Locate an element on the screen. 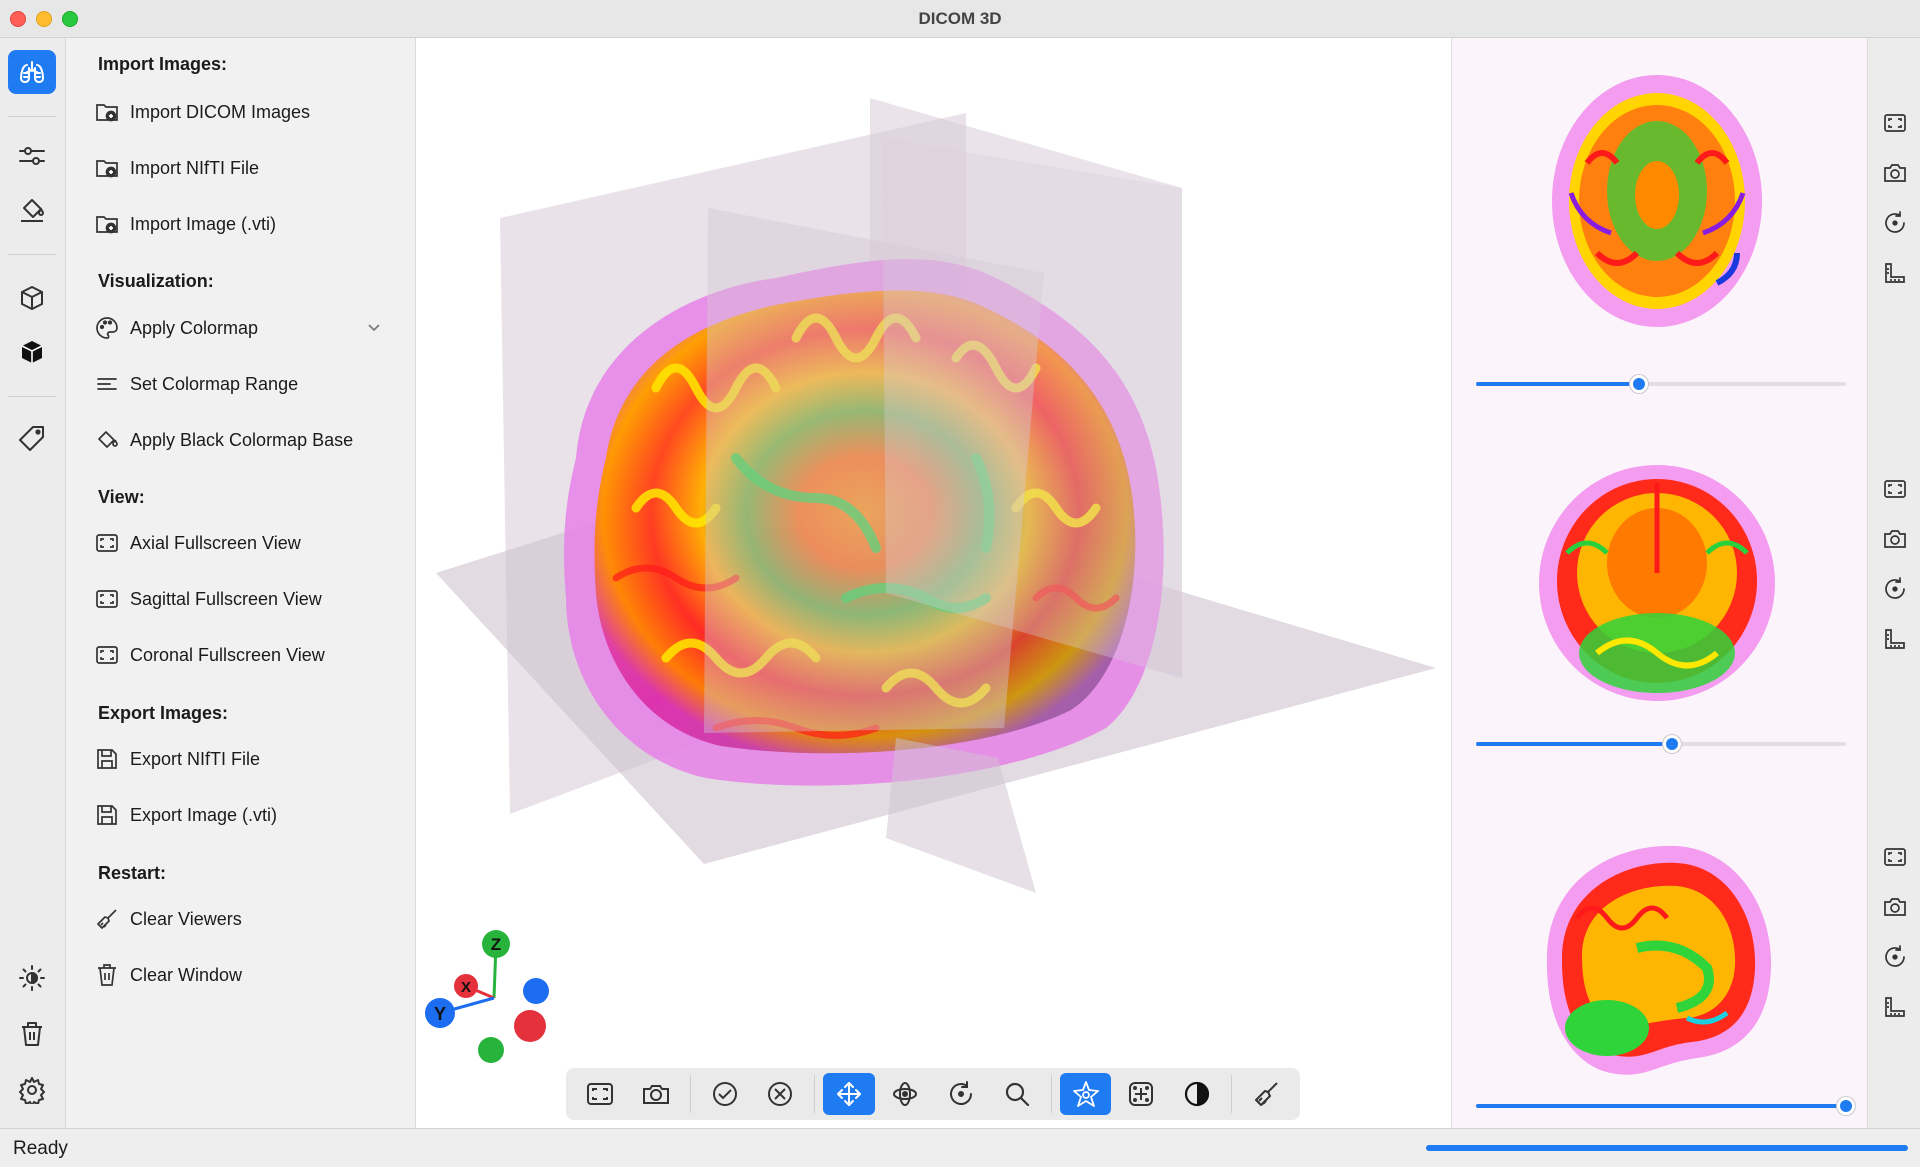 This screenshot has width=1920, height=1167. rail-fill-button is located at coordinates (32, 210).